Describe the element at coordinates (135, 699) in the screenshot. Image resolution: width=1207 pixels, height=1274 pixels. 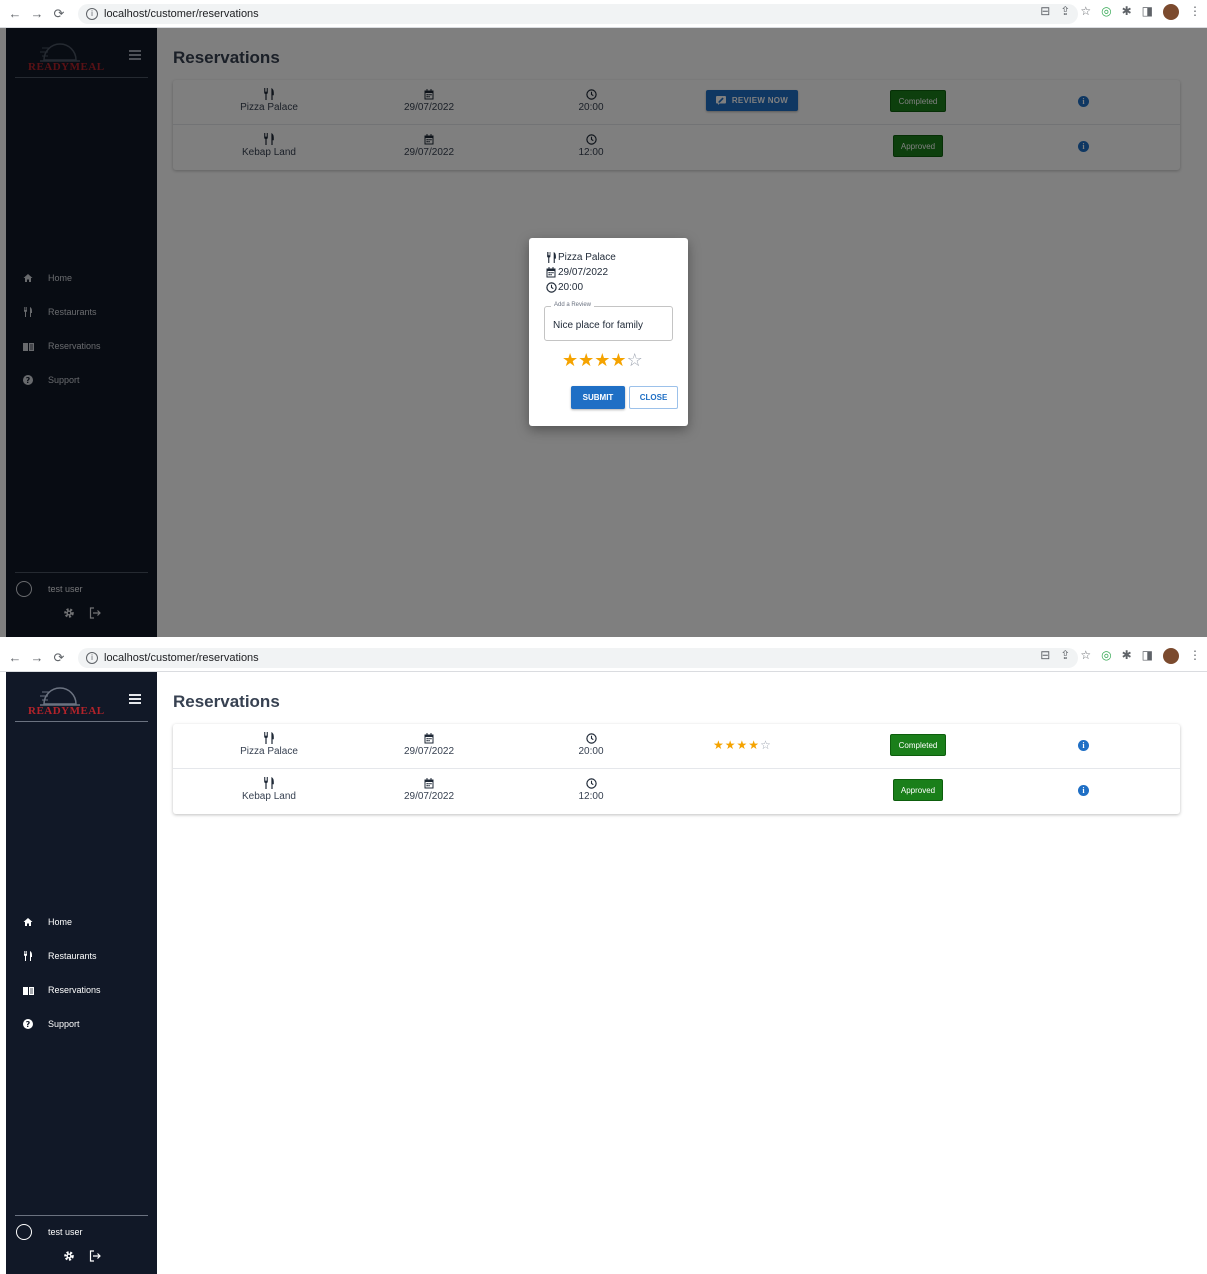
I see `menu-toggle-icon` at that location.